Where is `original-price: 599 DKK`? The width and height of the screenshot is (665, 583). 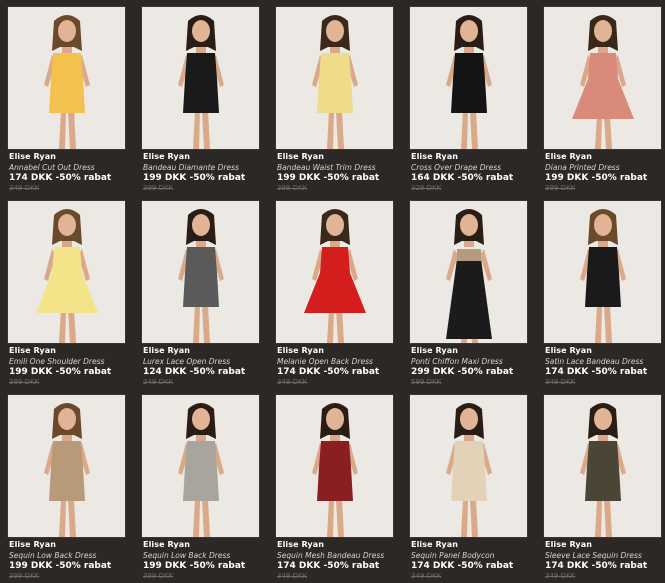 original-price: 599 DKK is located at coordinates (426, 382).